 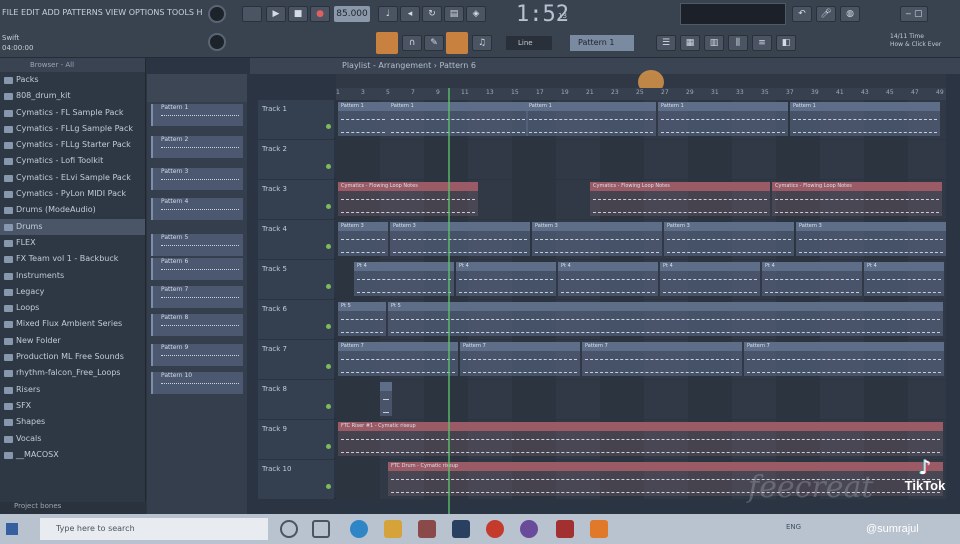 I want to click on countdown-icon: ◂, so click(x=410, y=14).